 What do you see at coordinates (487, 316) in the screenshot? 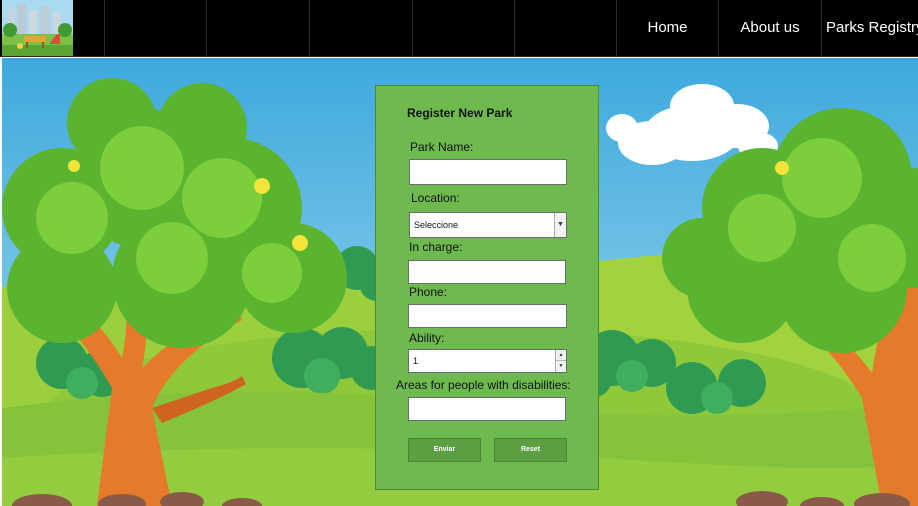
I see `phone-input` at bounding box center [487, 316].